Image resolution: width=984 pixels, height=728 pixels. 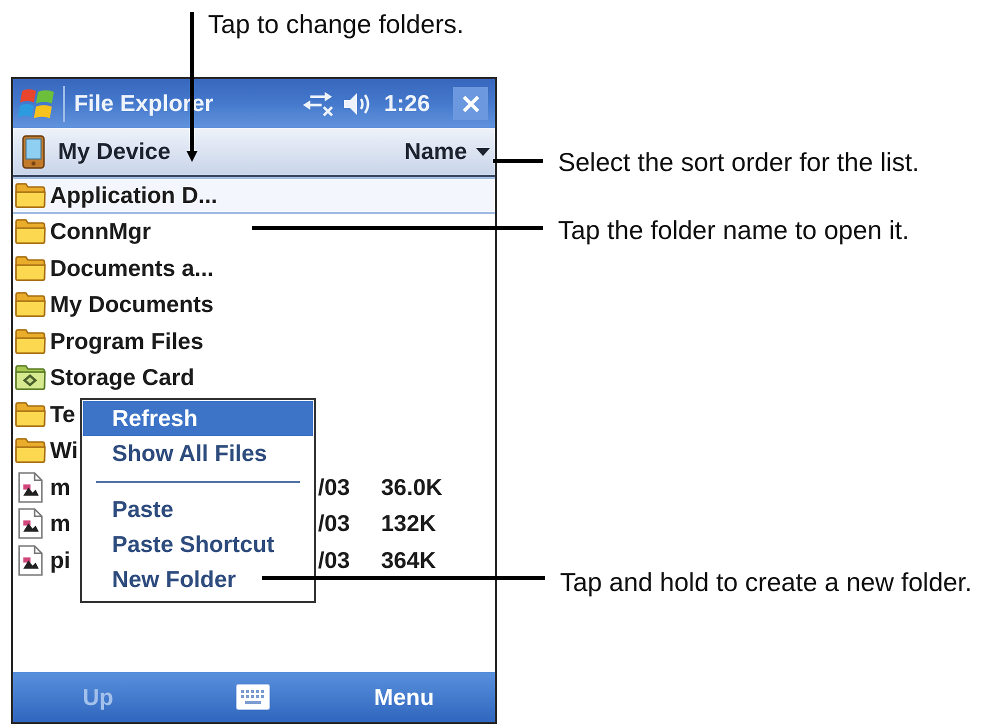 What do you see at coordinates (100, 232) in the screenshot?
I see `item-name: ConnMgr` at bounding box center [100, 232].